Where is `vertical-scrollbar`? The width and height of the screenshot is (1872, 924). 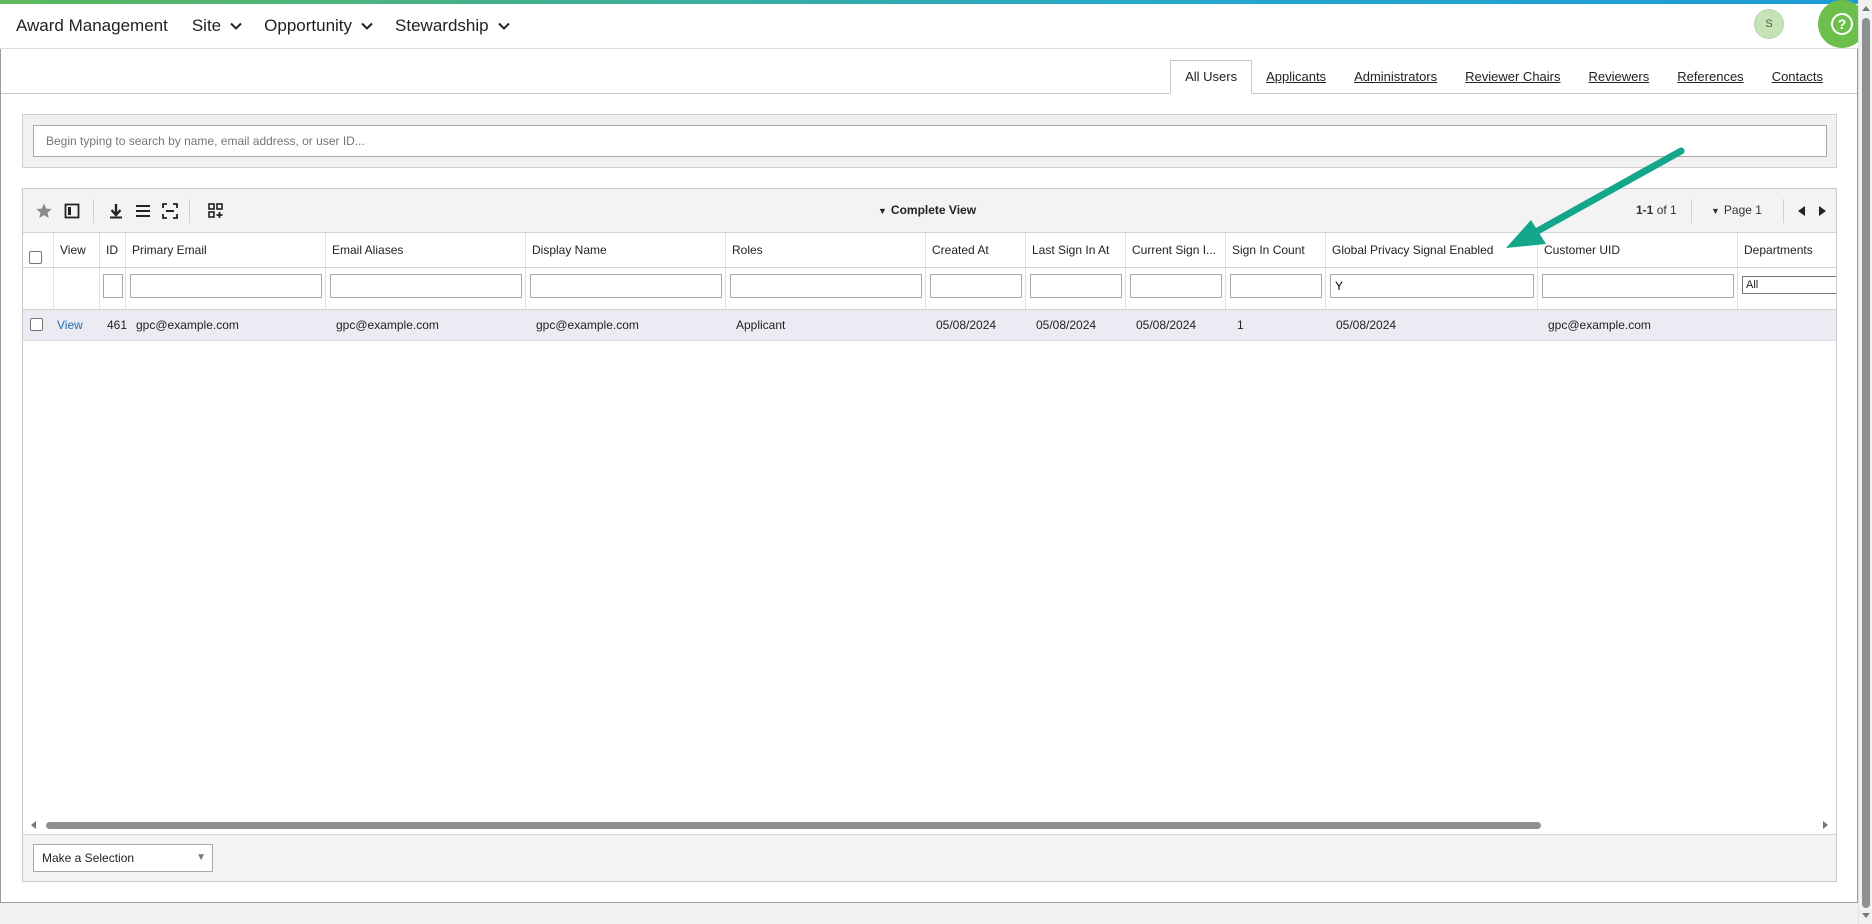
vertical-scrollbar is located at coordinates (1865, 462).